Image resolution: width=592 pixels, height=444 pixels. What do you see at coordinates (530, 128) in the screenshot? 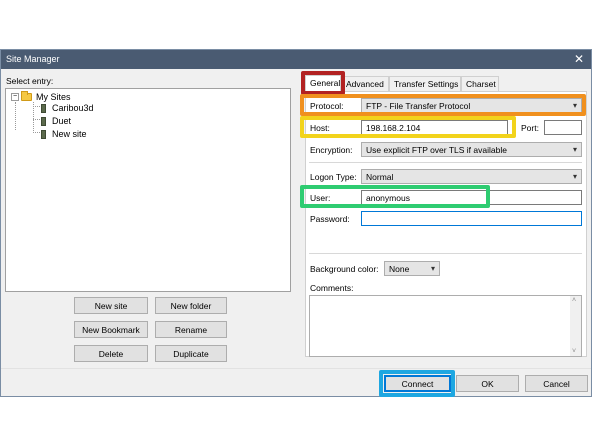
I see `port-label: Port:` at bounding box center [530, 128].